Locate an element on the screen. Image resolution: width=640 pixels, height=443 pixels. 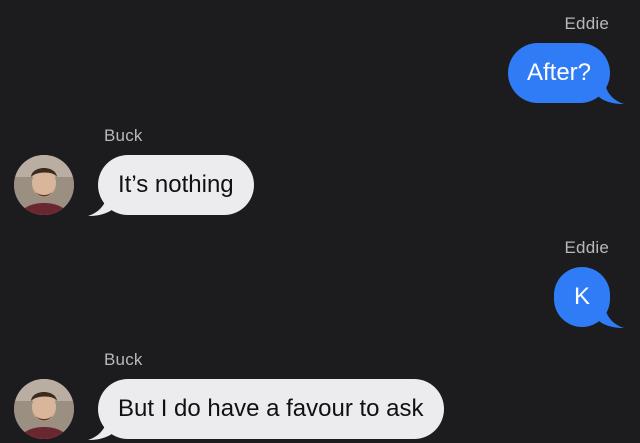
message-bubble: But I do have a favour to ask is located at coordinates (271, 409).